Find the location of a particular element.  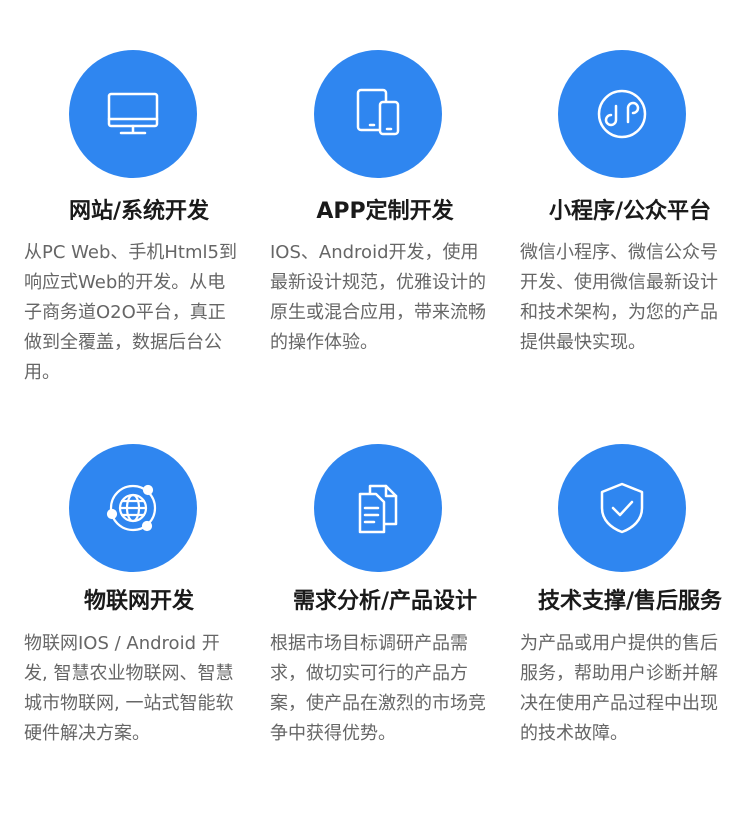

monitor-icon-circle is located at coordinates (133, 114).